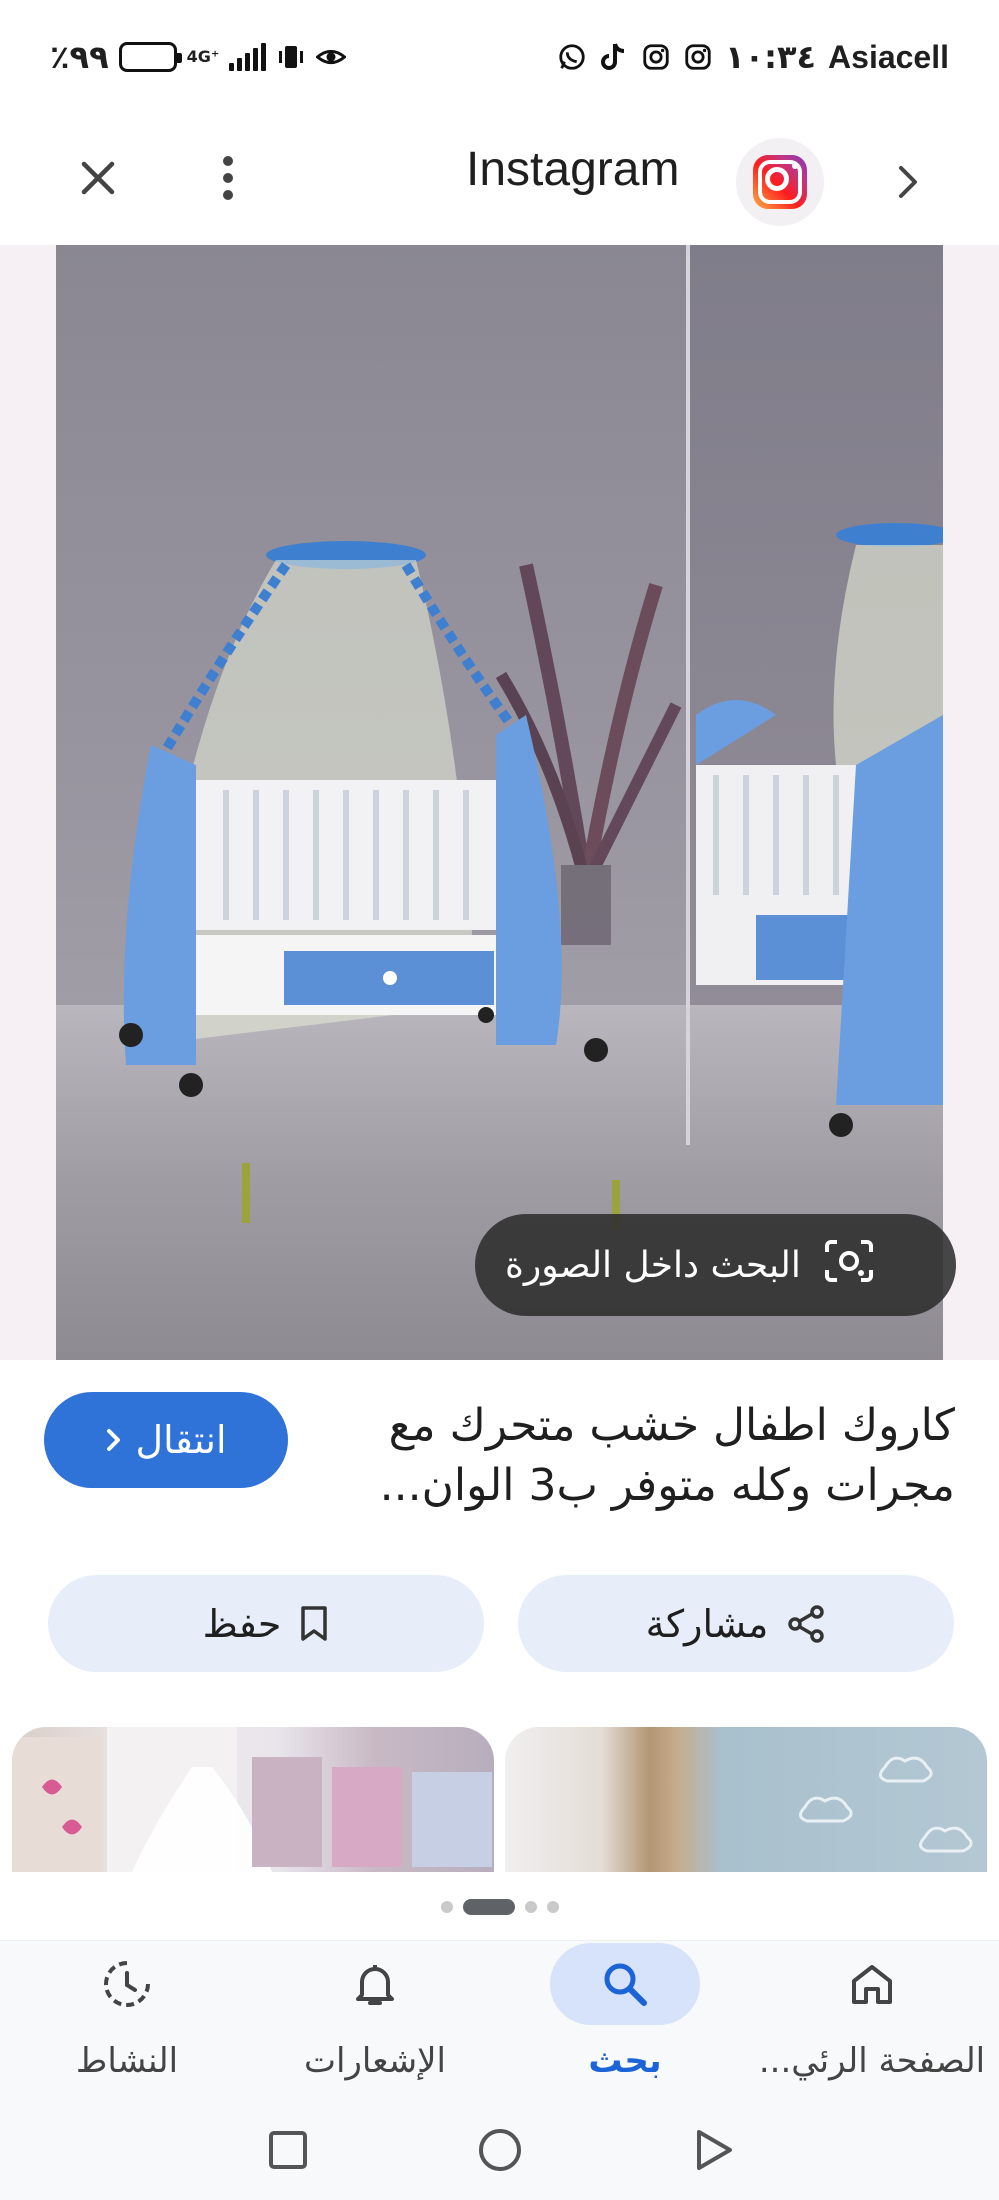 This screenshot has height=2200, width=999. I want to click on square-icon, so click(288, 2150).